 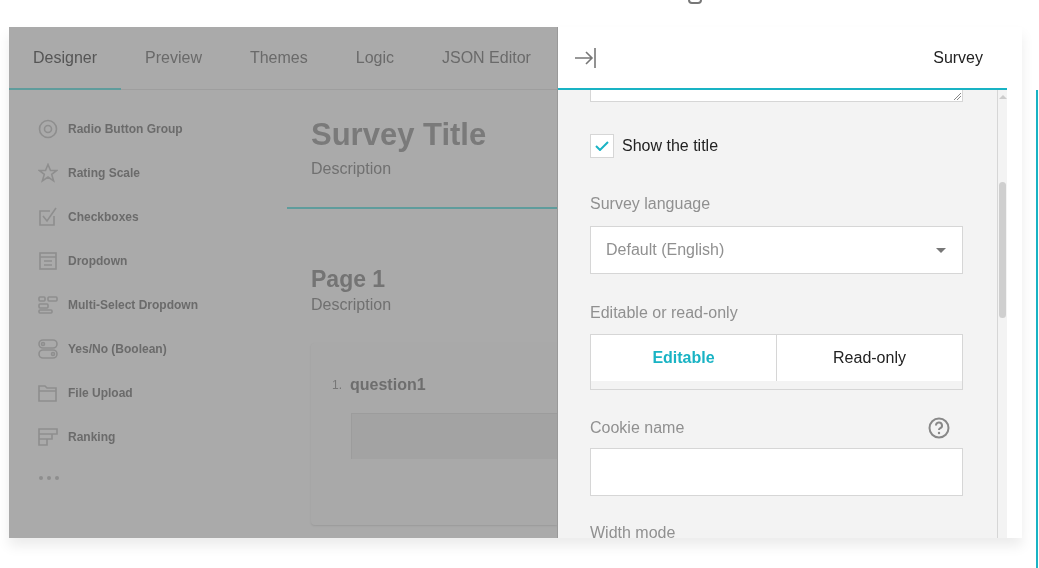 What do you see at coordinates (670, 146) in the screenshot?
I see `checkbox-label: Show the title` at bounding box center [670, 146].